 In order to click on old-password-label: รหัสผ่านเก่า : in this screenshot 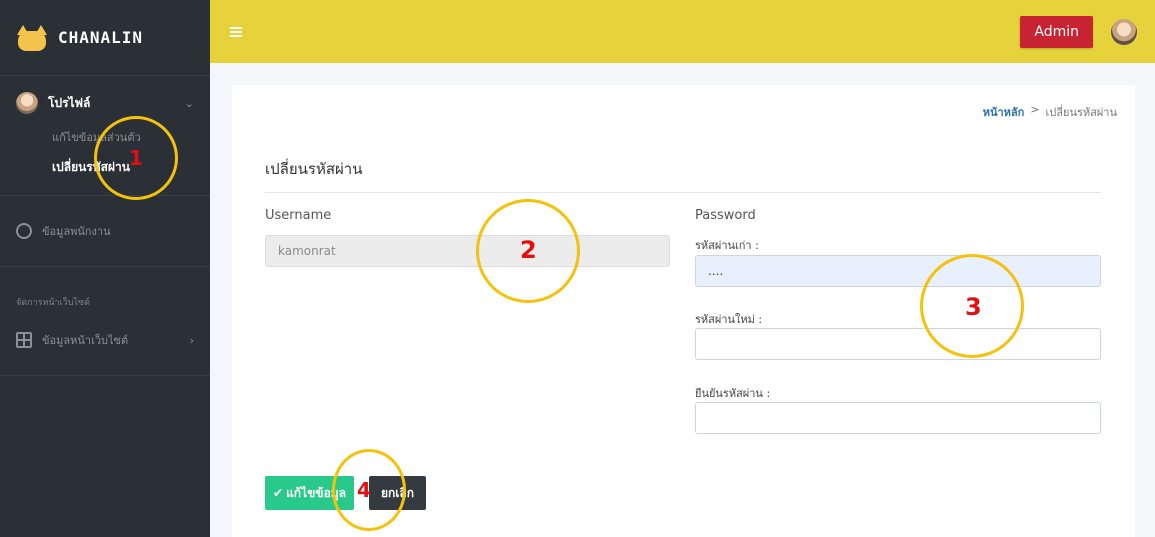, I will do `click(727, 245)`.